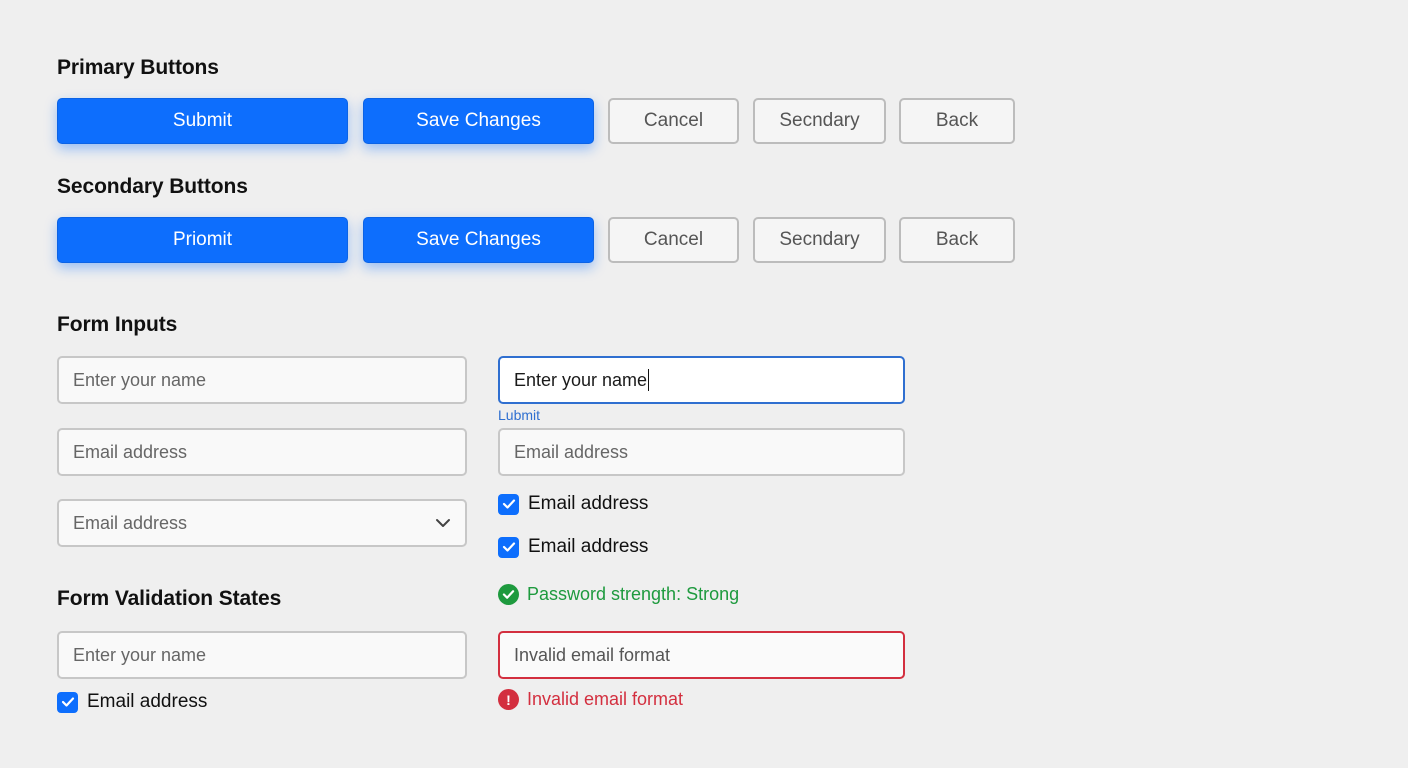  Describe the element at coordinates (140, 379) in the screenshot. I see `name-input-placeholder: Enter your name` at that location.